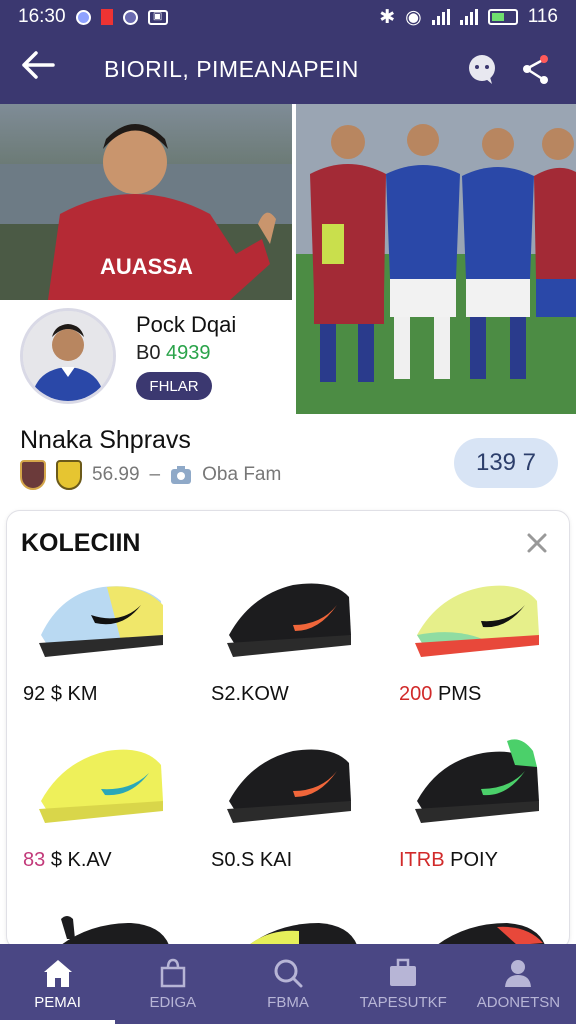 Image resolution: width=576 pixels, height=1024 pixels. What do you see at coordinates (231, 68) in the screenshot?
I see `page-title: BIORIL, PIMEANAPEIN` at bounding box center [231, 68].